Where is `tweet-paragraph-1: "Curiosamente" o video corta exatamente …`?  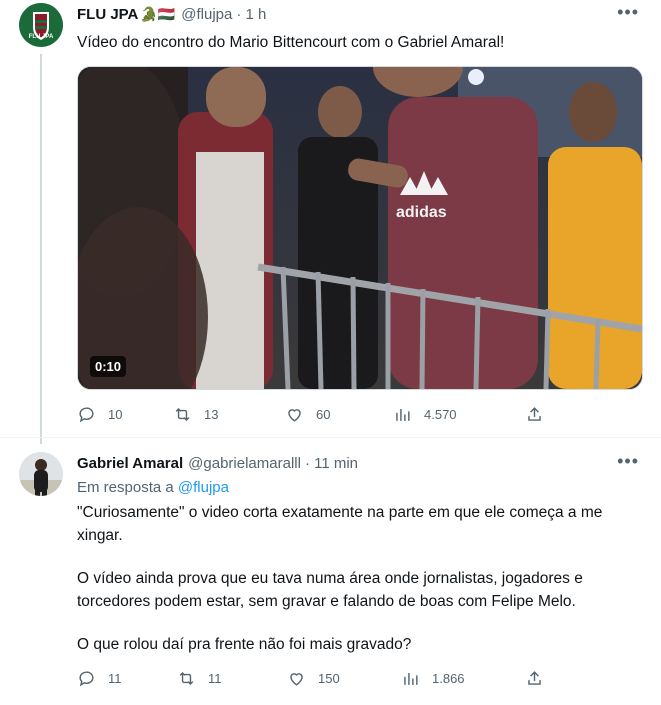 tweet-paragraph-1: "Curiosamente" o video corta exatamente … is located at coordinates (340, 524).